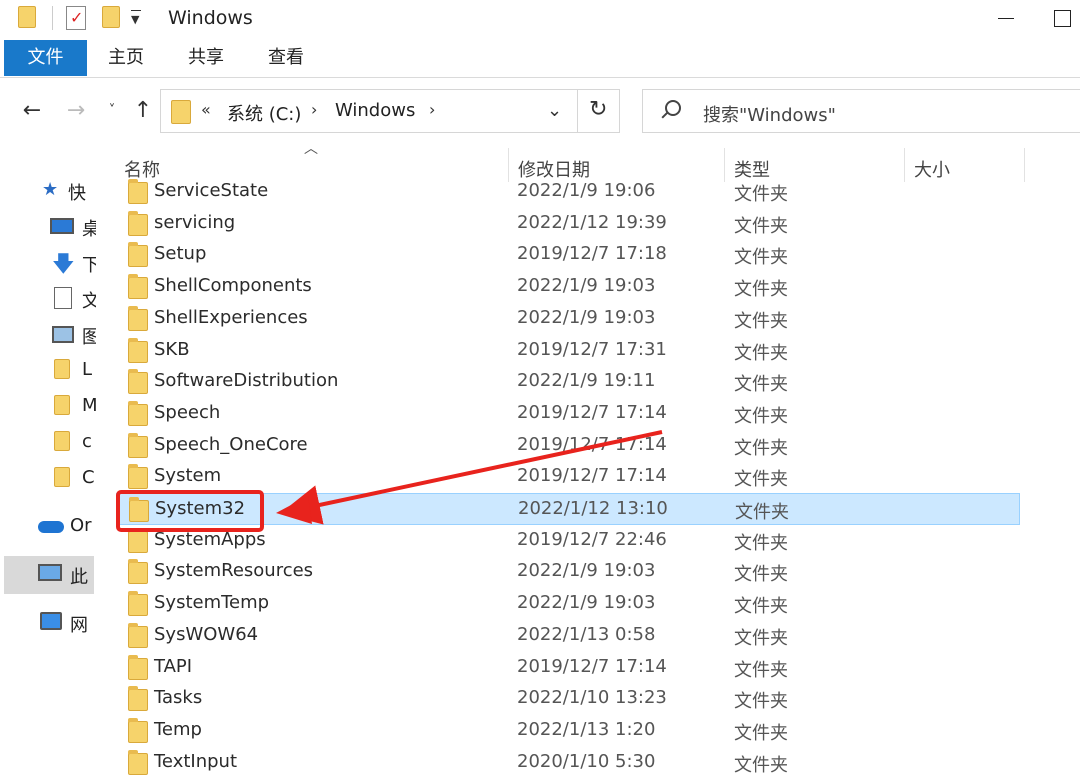  What do you see at coordinates (172, 349) in the screenshot?
I see `file-name: SKB` at bounding box center [172, 349].